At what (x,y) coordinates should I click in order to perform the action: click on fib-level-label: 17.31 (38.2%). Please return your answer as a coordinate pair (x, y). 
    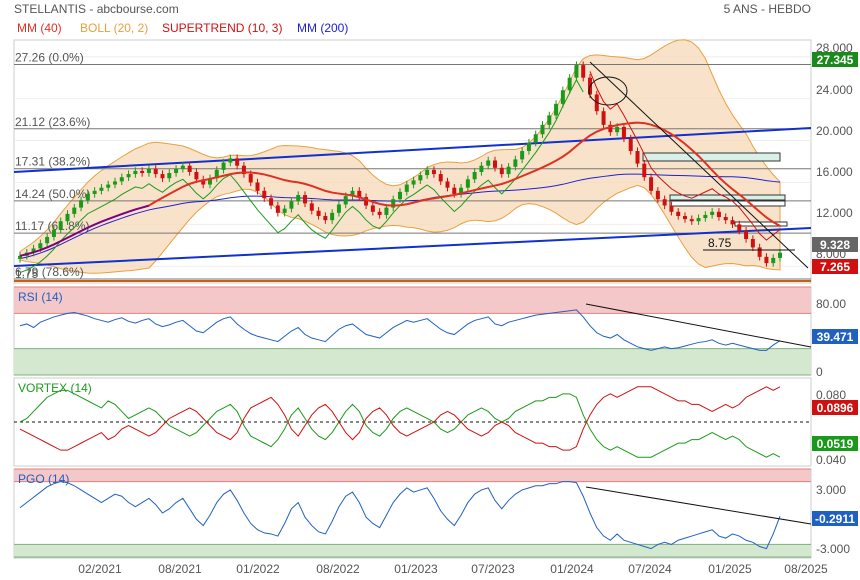
    Looking at the image, I should click on (52, 162).